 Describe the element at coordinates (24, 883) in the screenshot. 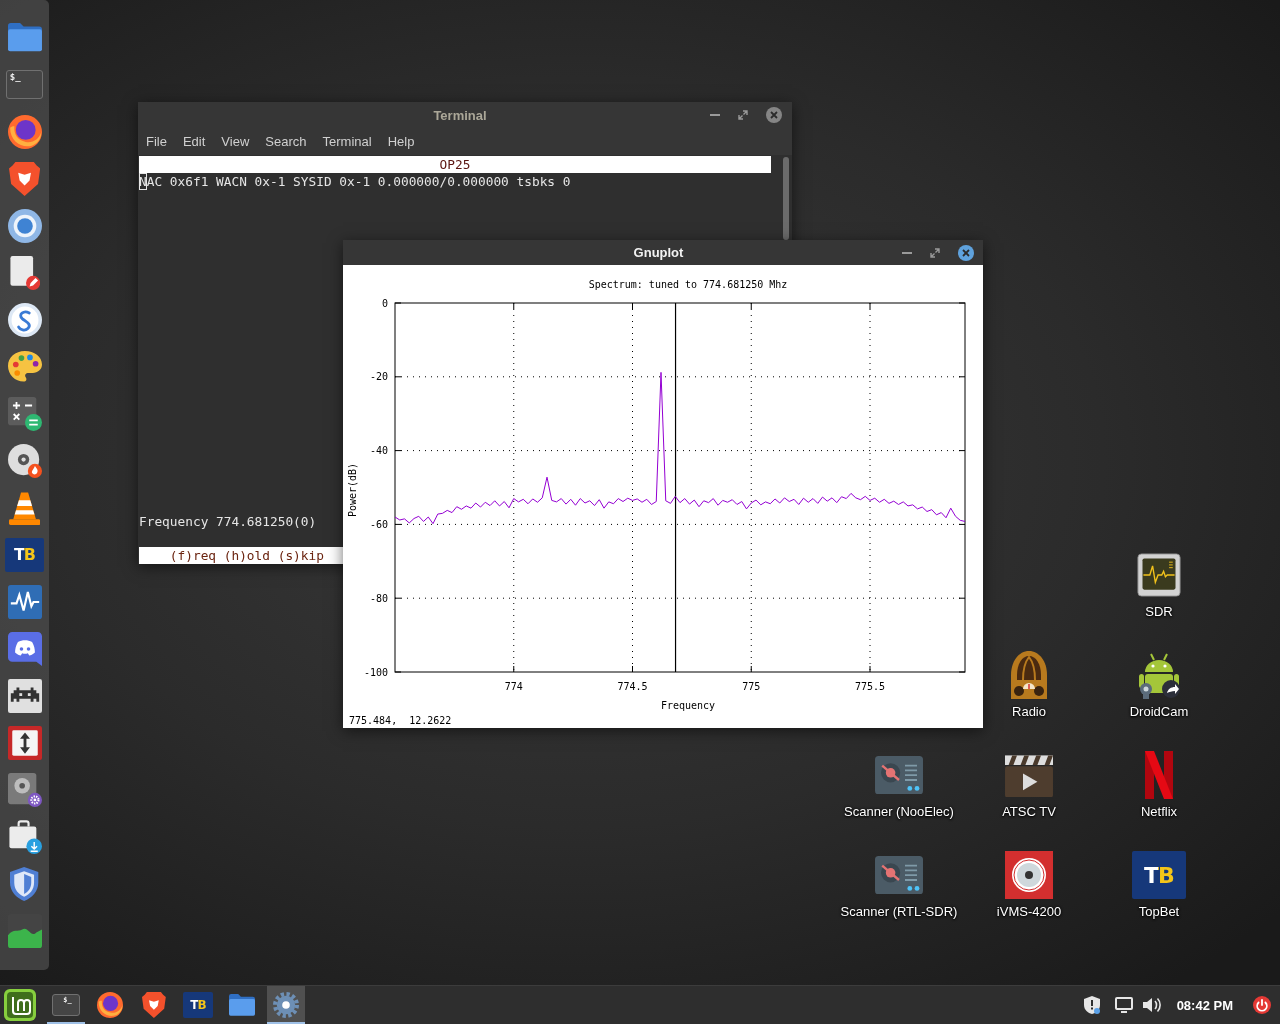

I see `shield-icon` at that location.